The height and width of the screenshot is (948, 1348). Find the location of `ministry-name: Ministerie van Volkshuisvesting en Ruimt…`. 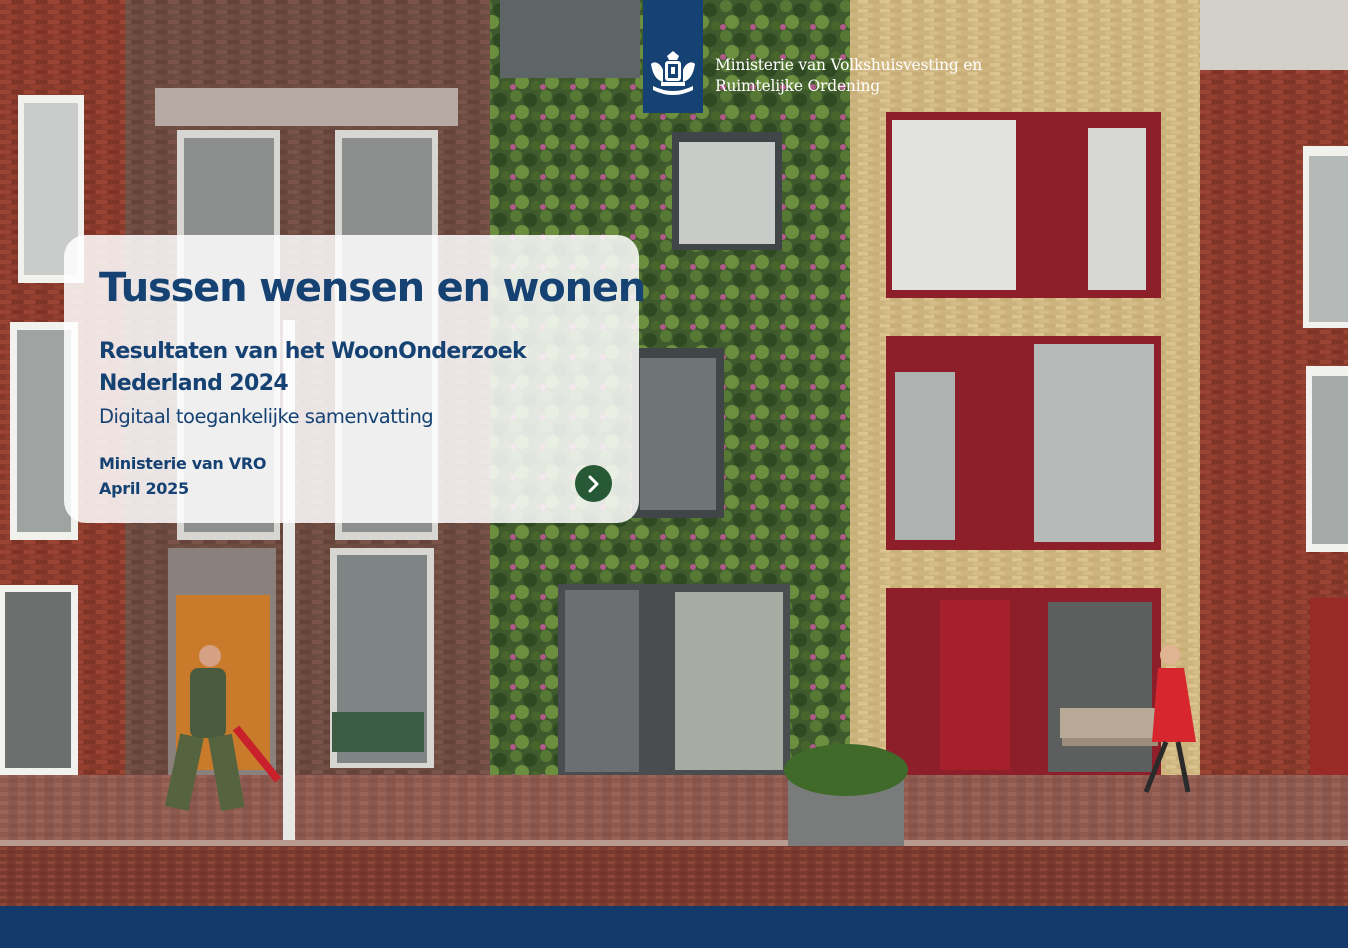

ministry-name: Ministerie van Volkshuisvesting en Ruimt… is located at coordinates (865, 76).